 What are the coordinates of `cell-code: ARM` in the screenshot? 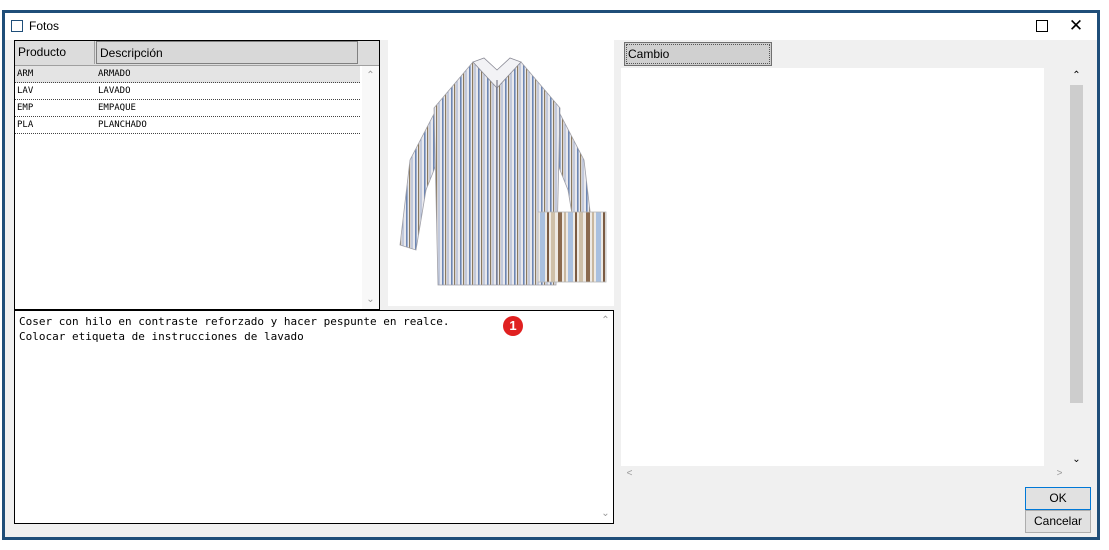 It's located at (25, 74).